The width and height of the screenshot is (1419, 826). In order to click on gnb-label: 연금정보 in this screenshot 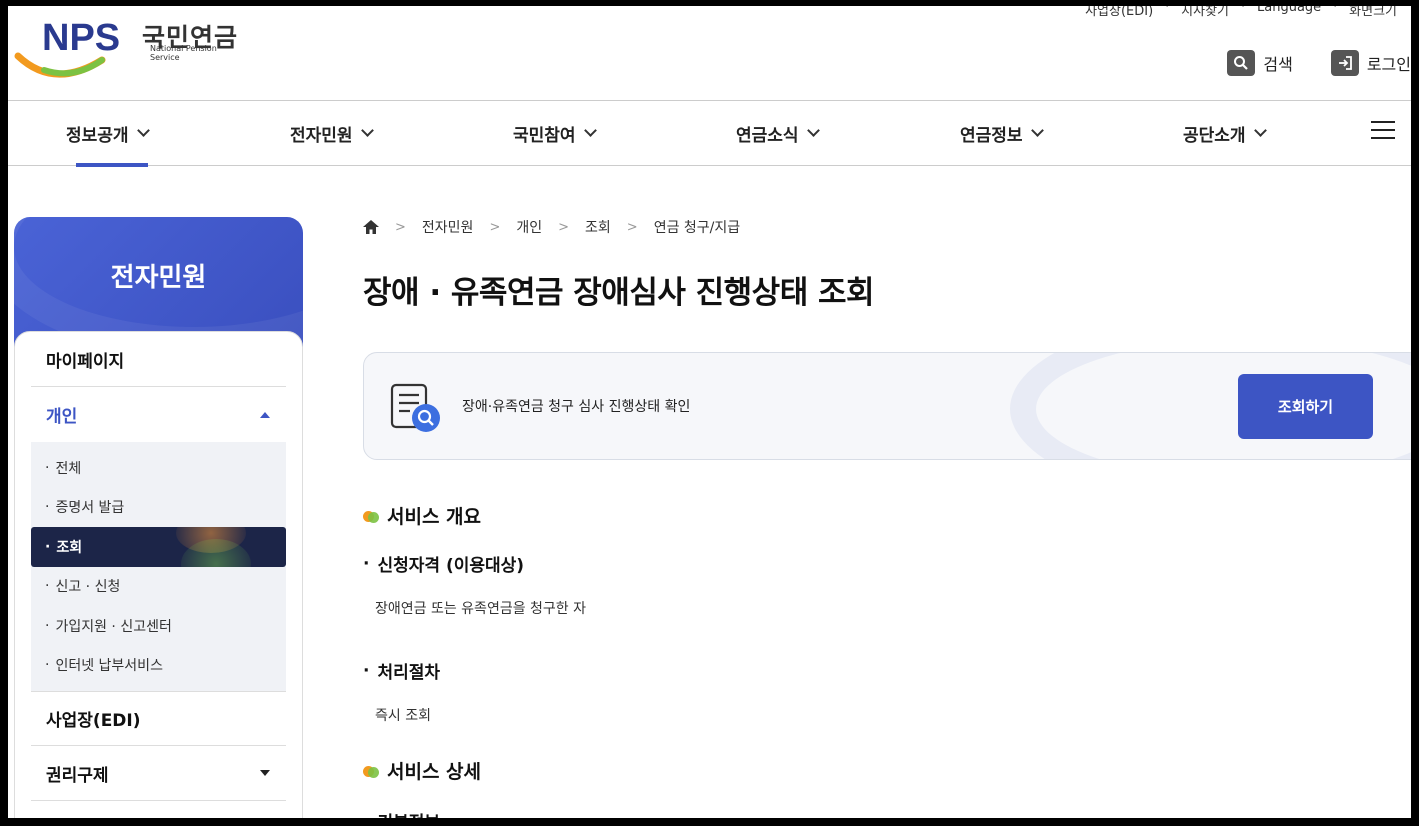, I will do `click(991, 135)`.